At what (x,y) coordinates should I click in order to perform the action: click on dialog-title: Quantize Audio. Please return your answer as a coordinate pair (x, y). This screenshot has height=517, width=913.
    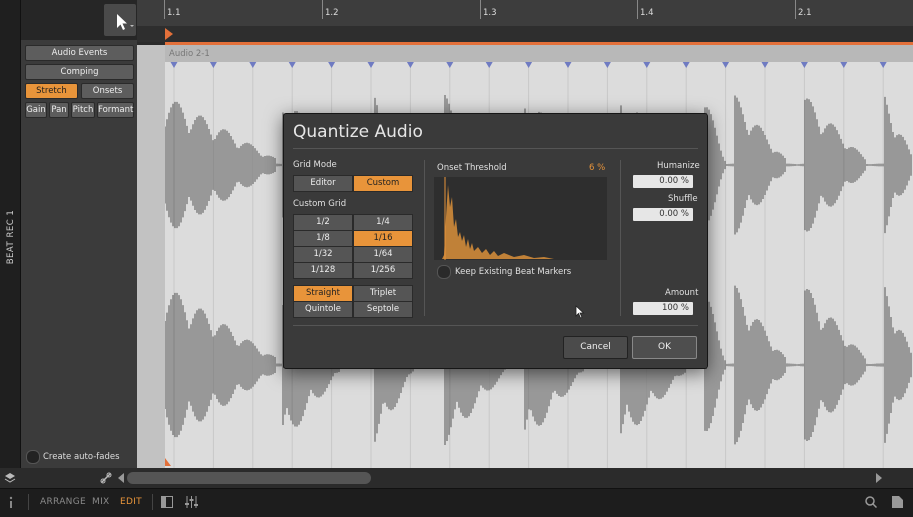
    Looking at the image, I should click on (358, 132).